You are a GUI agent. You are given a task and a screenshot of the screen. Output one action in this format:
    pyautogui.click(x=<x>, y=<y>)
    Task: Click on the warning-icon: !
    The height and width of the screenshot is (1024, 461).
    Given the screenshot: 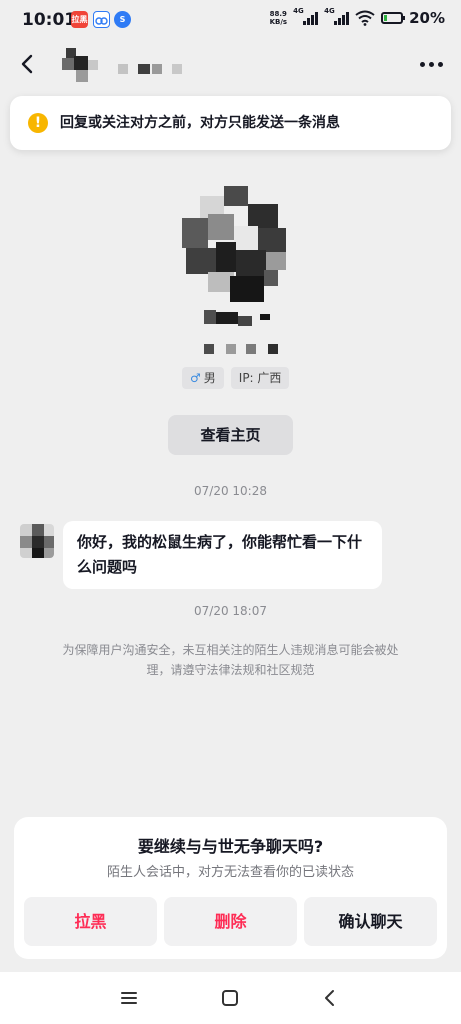 What is the action you would take?
    pyautogui.click(x=38, y=123)
    